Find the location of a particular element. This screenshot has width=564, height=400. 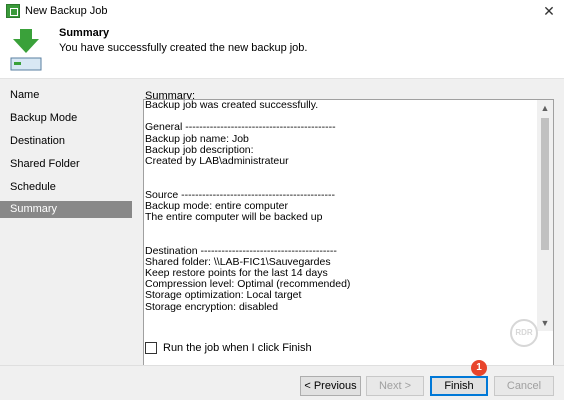

step-shared-folder: Shared Folder is located at coordinates (66, 164).